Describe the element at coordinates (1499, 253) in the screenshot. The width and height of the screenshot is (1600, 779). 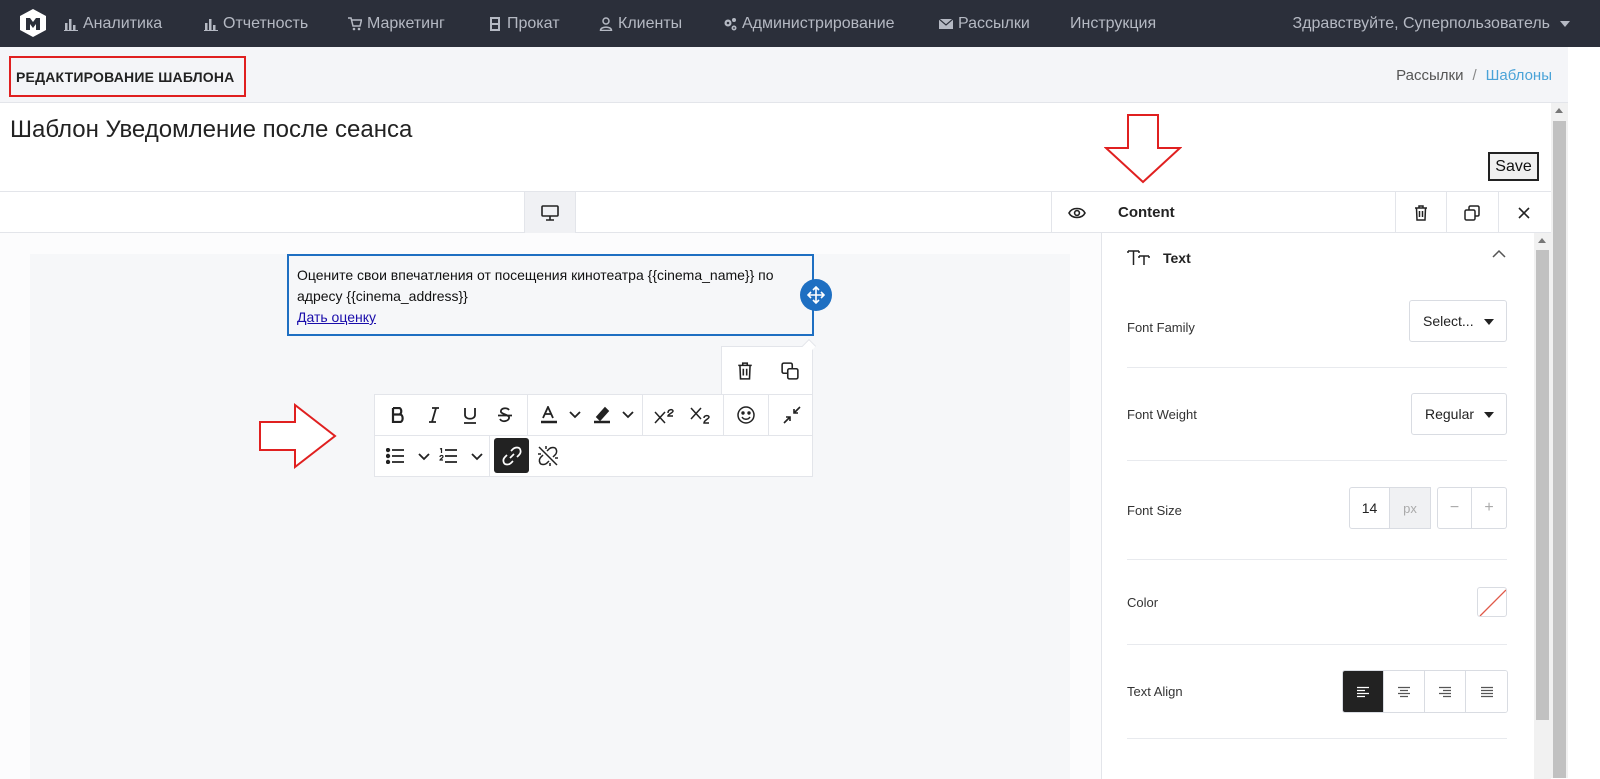
I see `chevron-up-icon` at that location.